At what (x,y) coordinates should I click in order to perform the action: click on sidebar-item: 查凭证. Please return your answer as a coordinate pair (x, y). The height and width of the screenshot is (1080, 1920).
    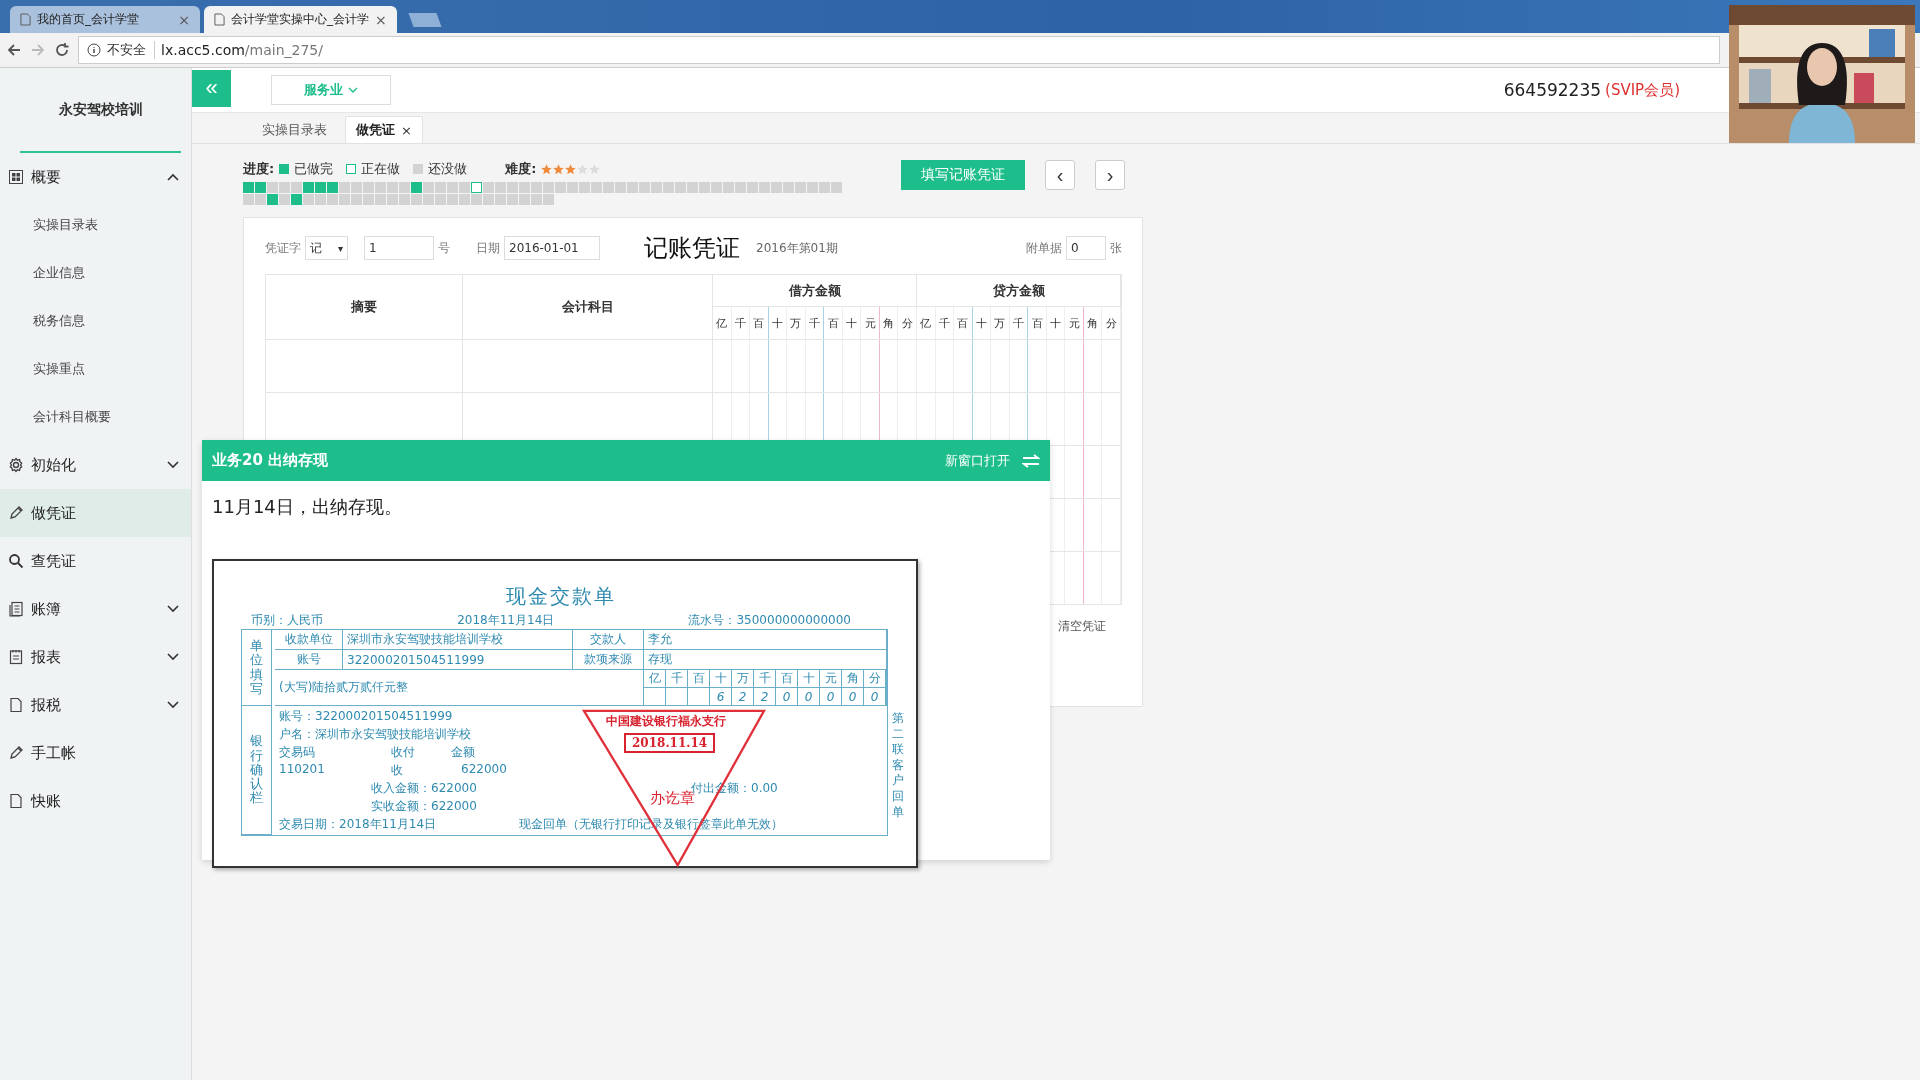
    Looking at the image, I should click on (95, 561).